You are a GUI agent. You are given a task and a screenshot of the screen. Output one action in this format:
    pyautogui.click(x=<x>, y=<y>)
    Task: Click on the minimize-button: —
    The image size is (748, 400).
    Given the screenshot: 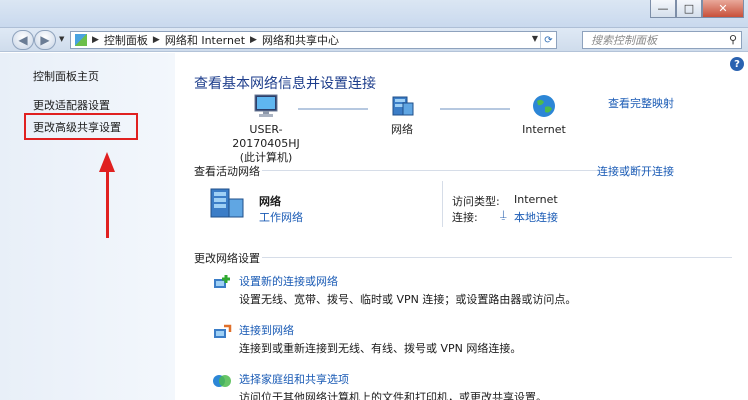 What is the action you would take?
    pyautogui.click(x=663, y=9)
    